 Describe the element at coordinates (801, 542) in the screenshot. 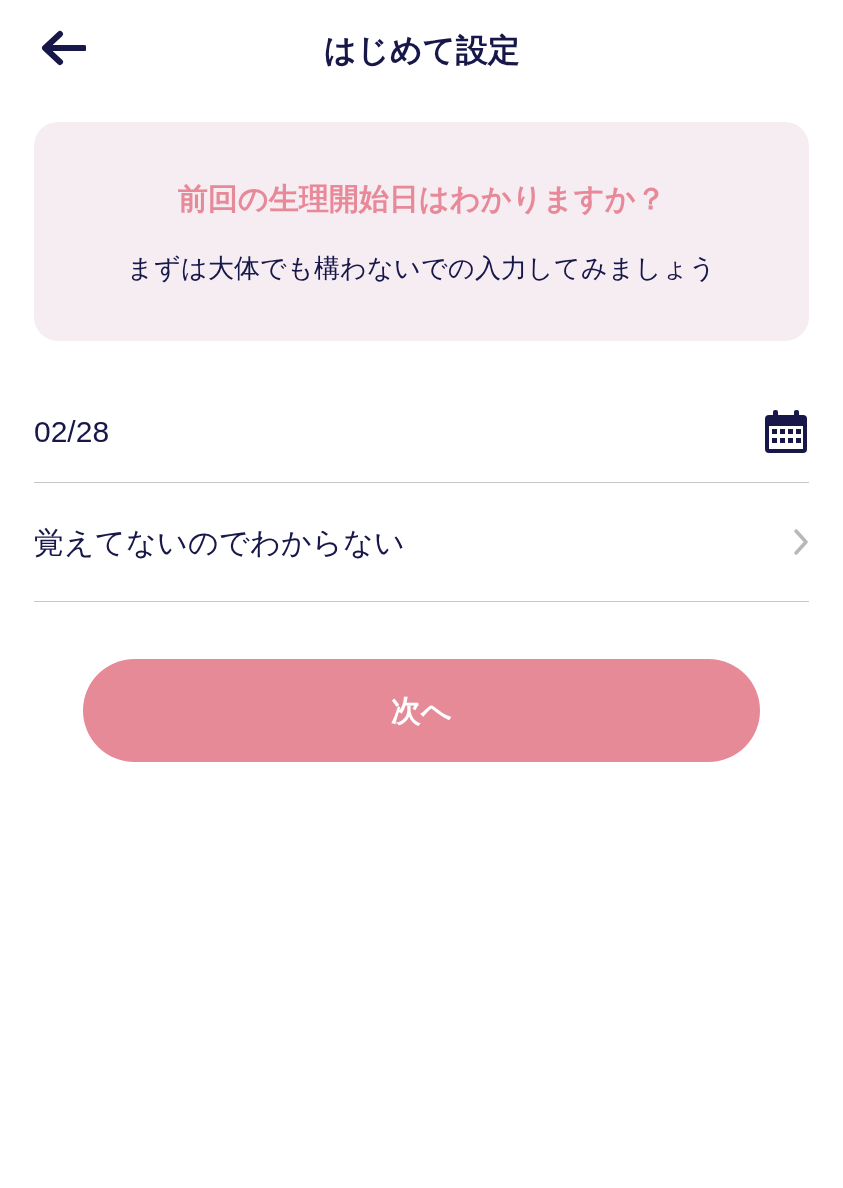

I see `chevron-right-icon` at that location.